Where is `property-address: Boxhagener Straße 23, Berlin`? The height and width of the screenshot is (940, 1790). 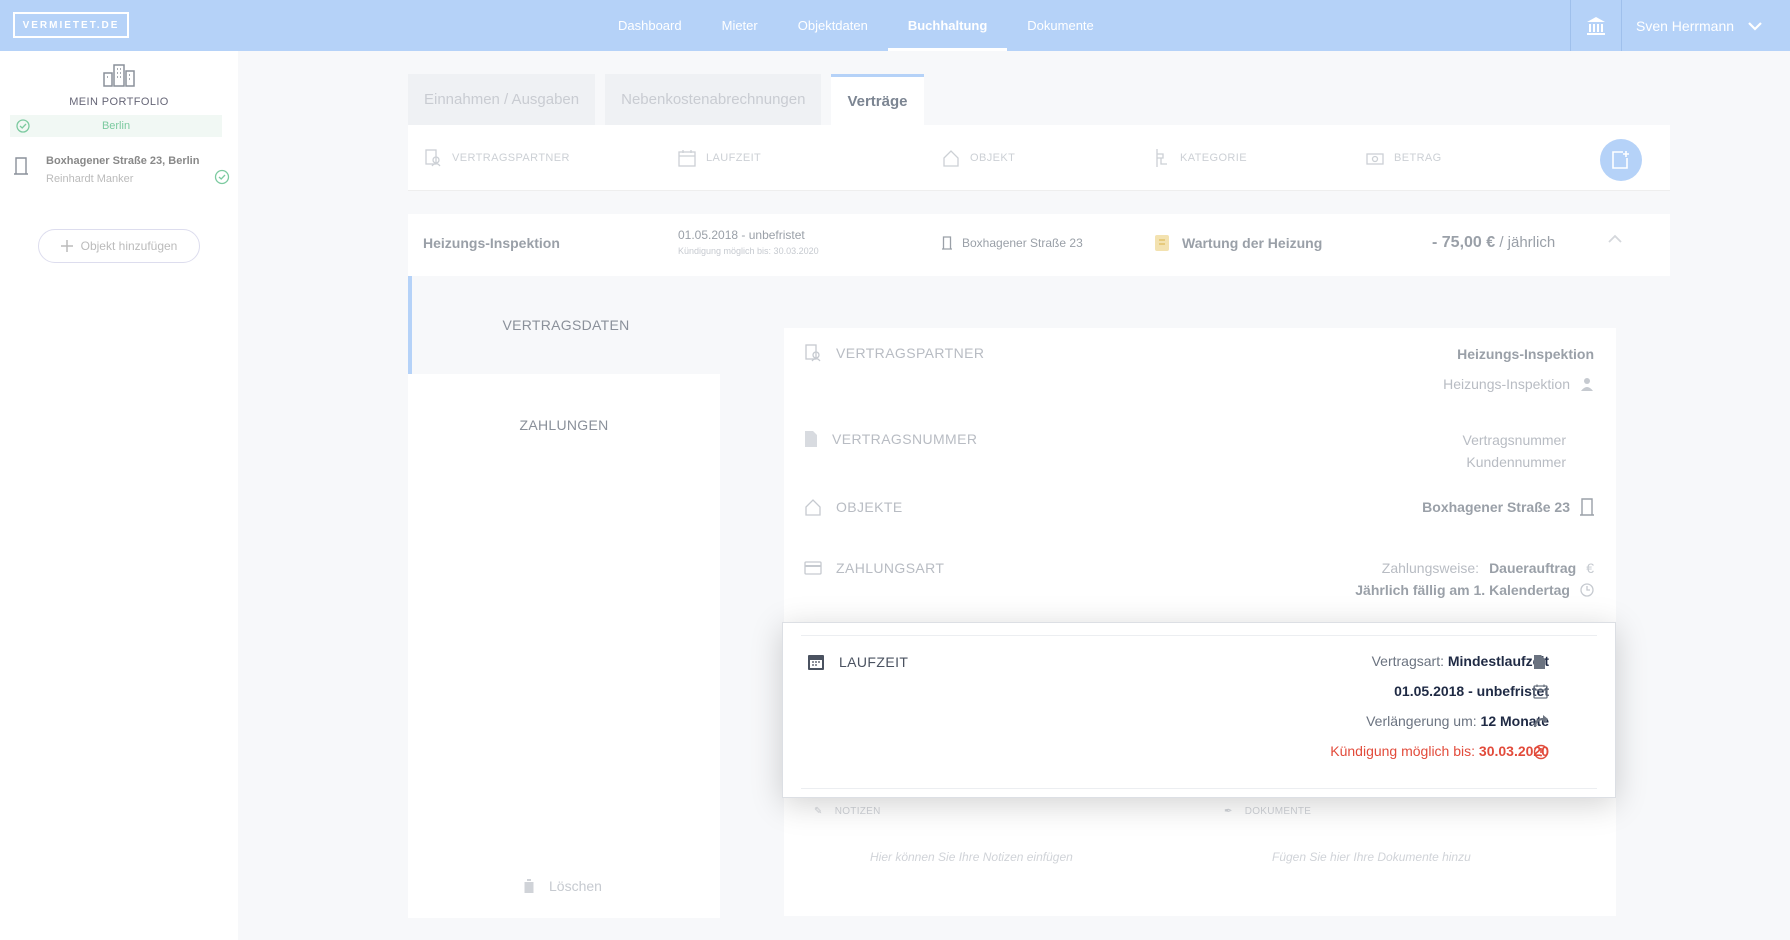 property-address: Boxhagener Straße 23, Berlin is located at coordinates (123, 161).